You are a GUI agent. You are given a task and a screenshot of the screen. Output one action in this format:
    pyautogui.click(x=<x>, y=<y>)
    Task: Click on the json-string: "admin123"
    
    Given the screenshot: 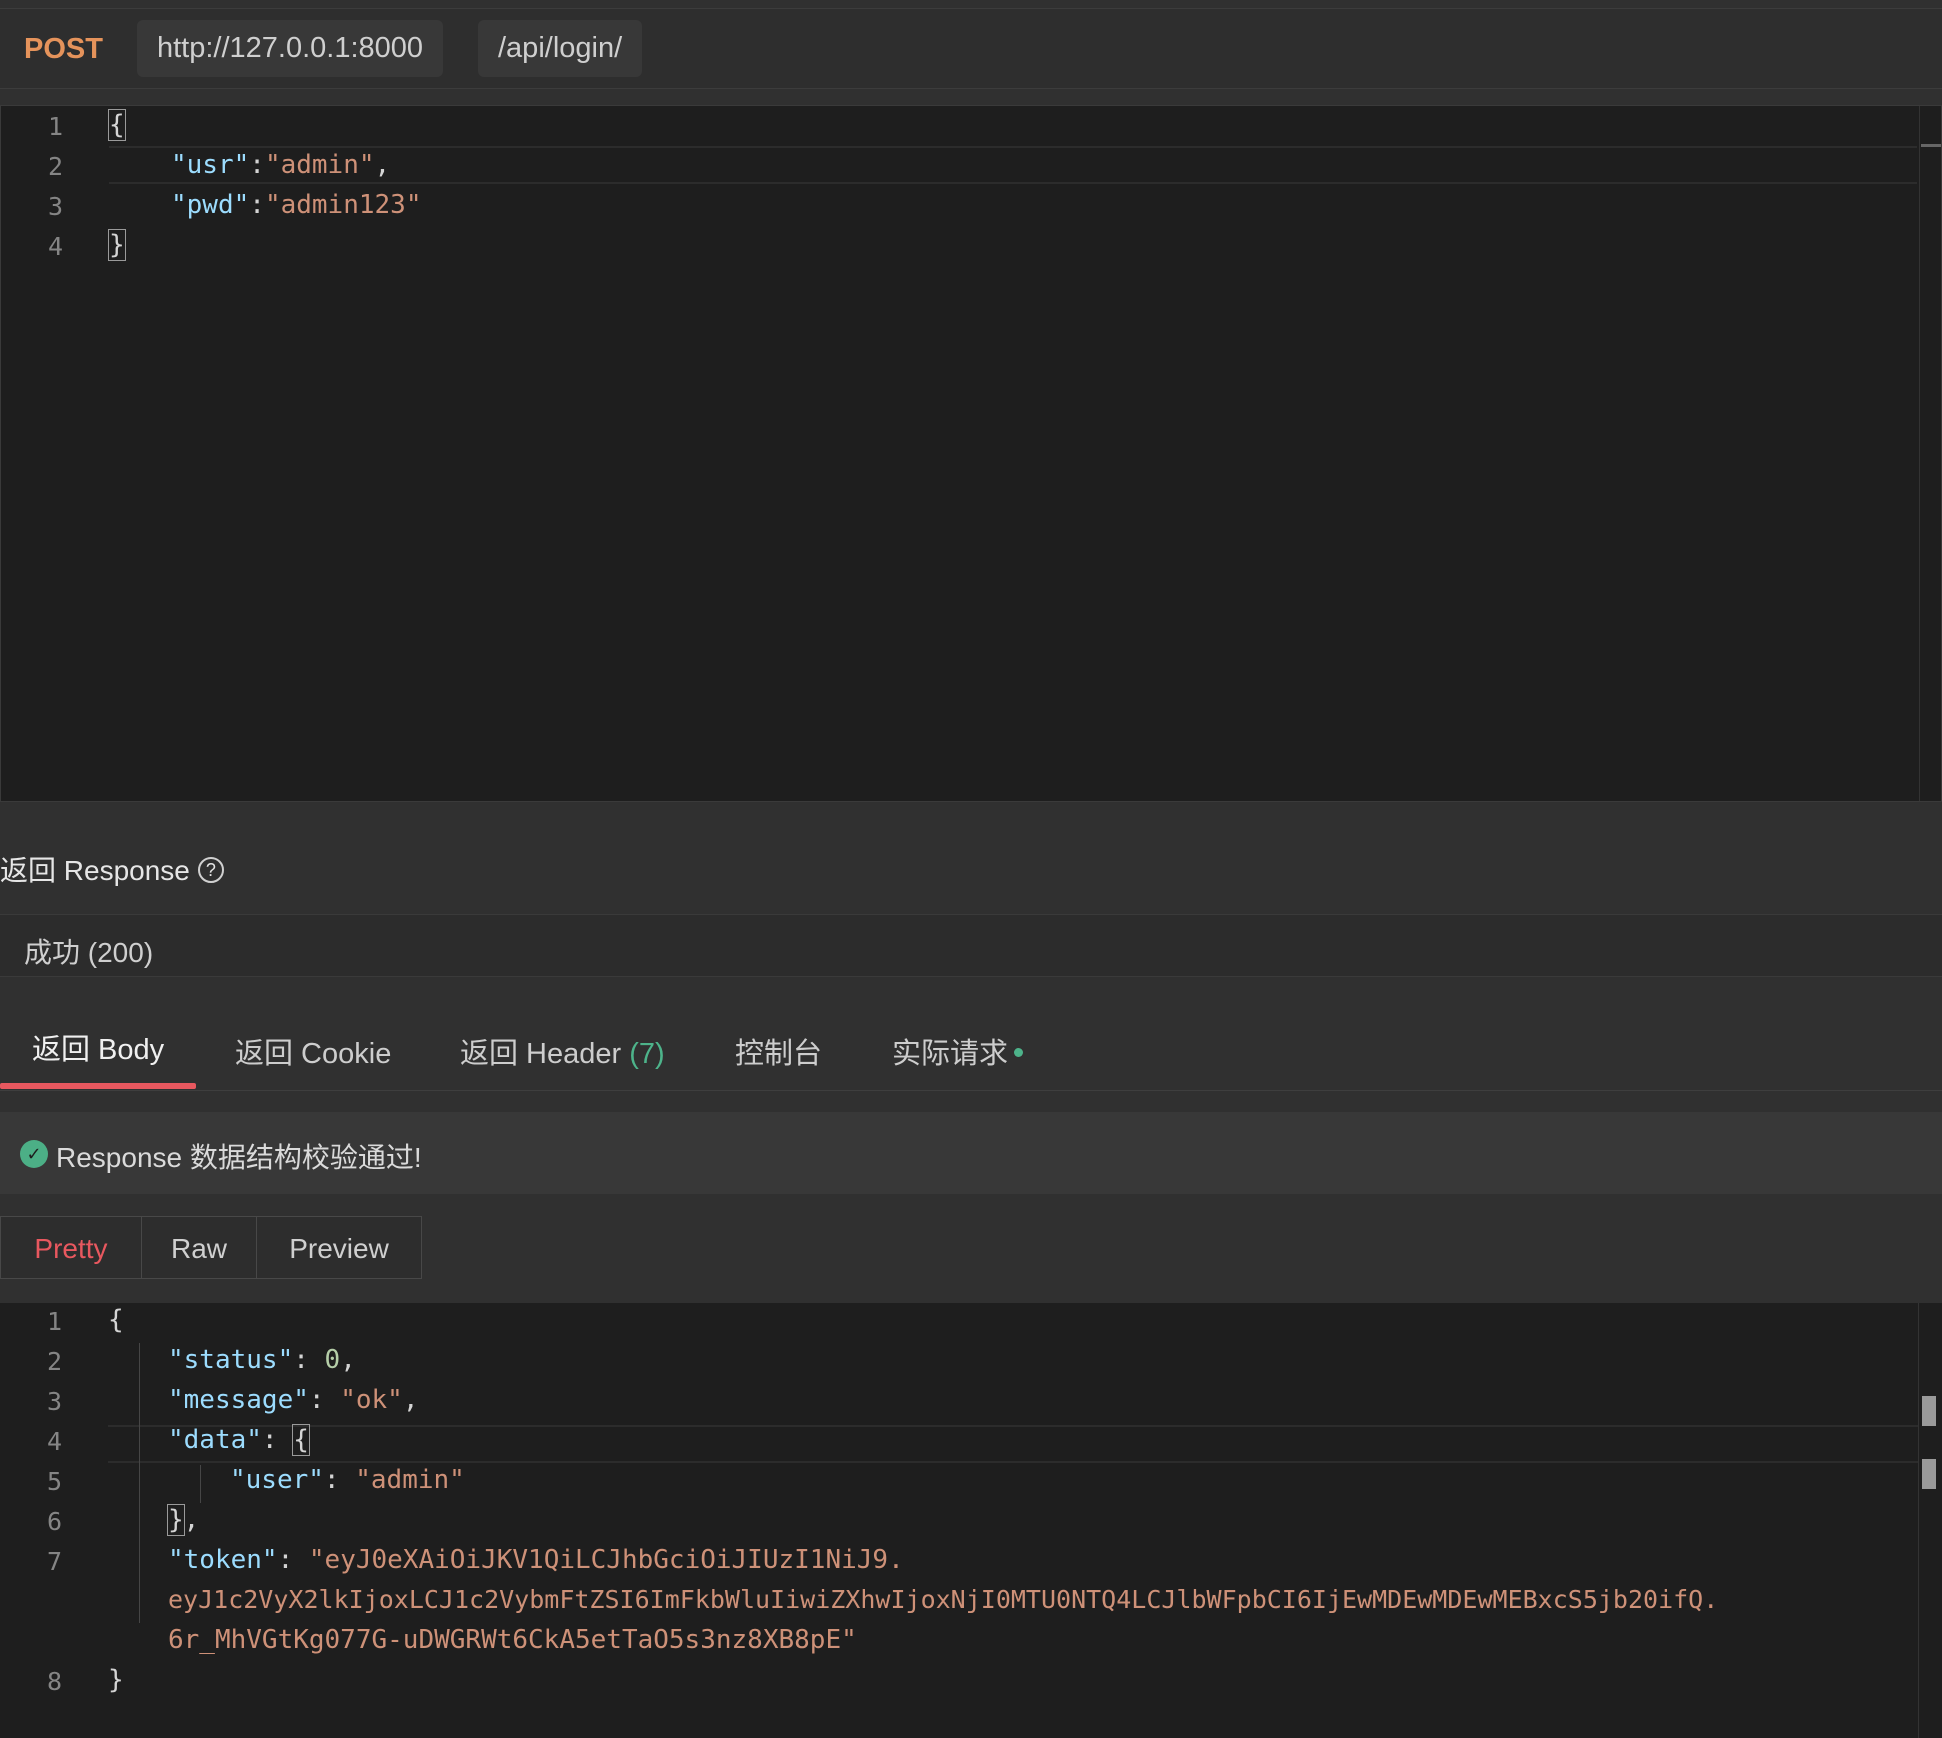 What is the action you would take?
    pyautogui.click(x=343, y=205)
    